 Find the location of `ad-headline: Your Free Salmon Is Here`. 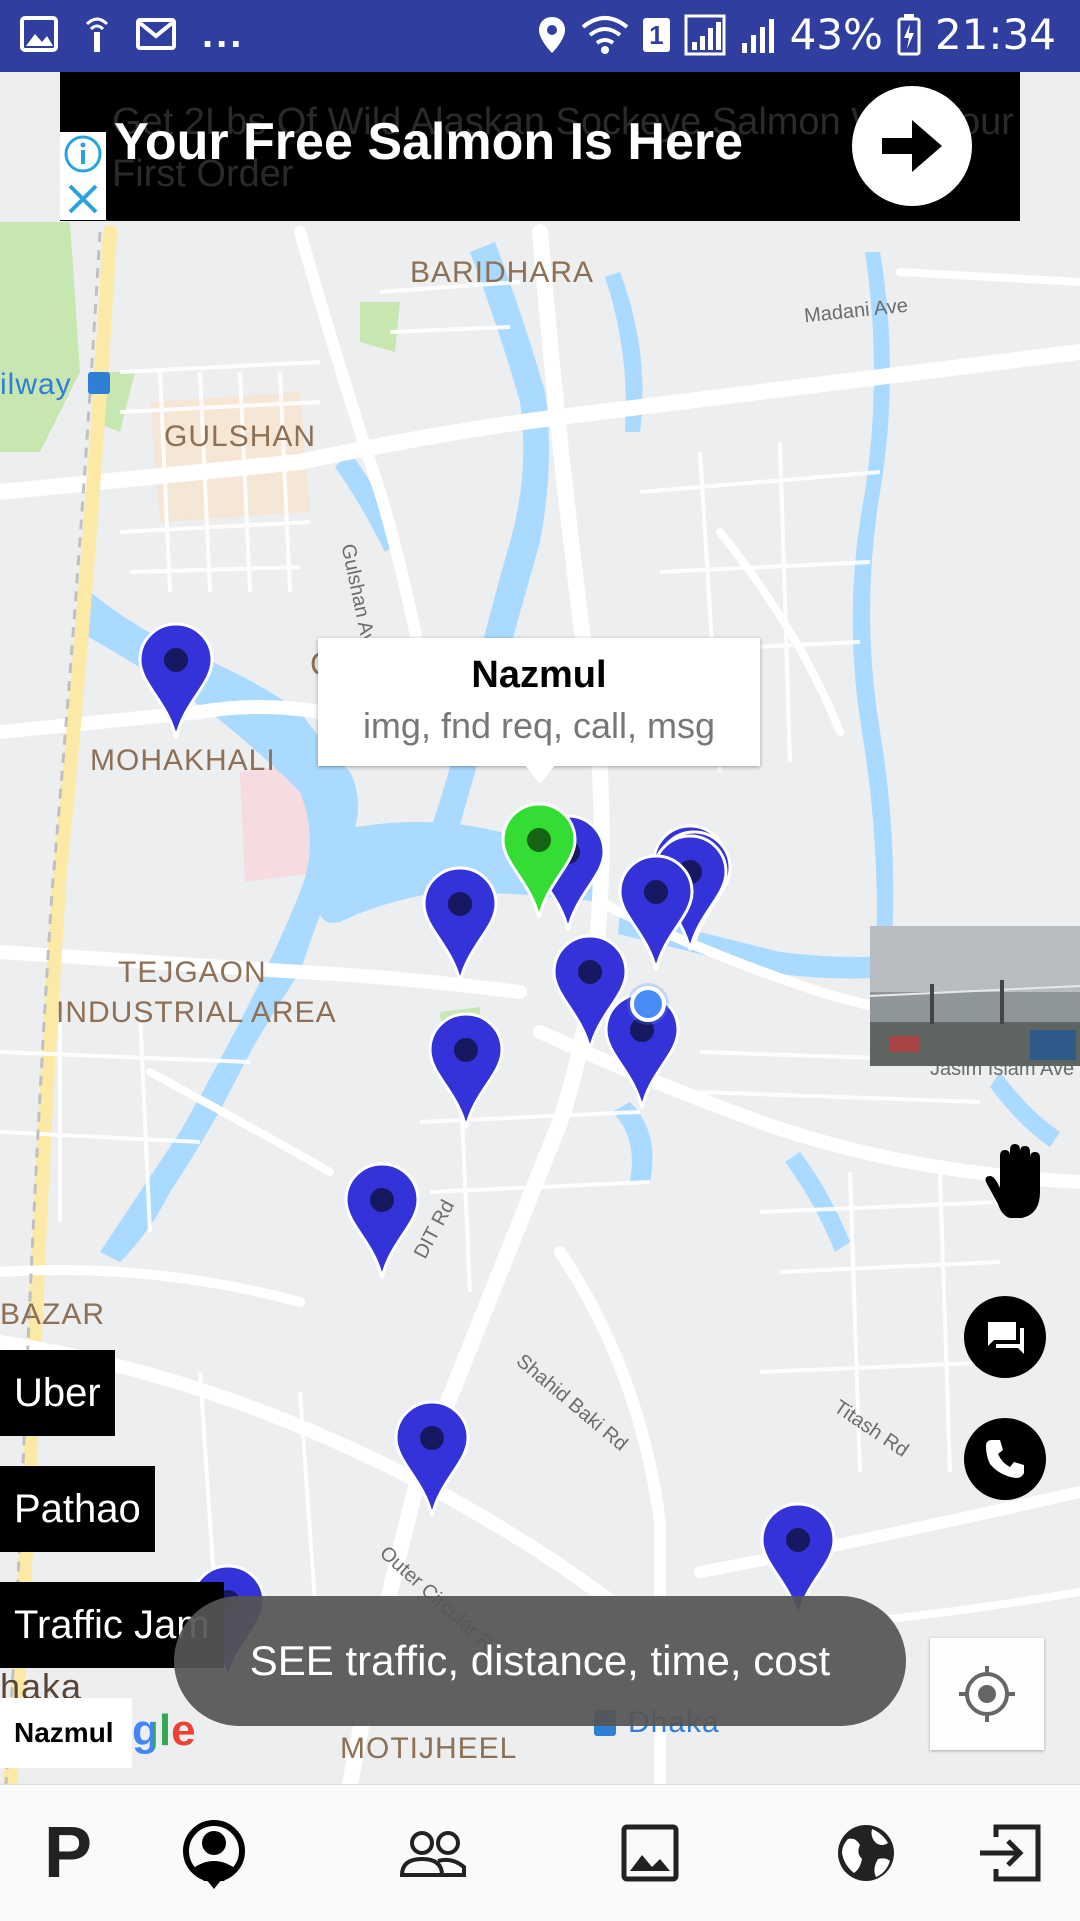

ad-headline: Your Free Salmon Is Here is located at coordinates (429, 142).